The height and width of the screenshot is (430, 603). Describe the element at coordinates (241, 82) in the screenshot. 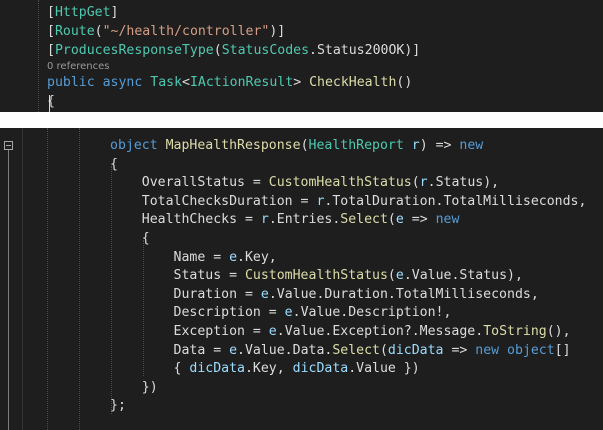

I see `code-token: IActionResult` at that location.